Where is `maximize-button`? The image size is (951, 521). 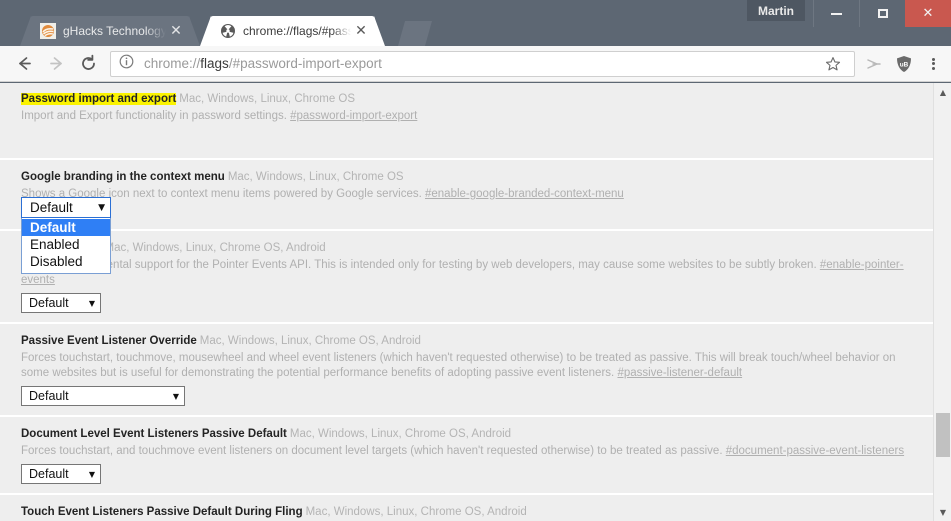
maximize-button is located at coordinates (882, 13).